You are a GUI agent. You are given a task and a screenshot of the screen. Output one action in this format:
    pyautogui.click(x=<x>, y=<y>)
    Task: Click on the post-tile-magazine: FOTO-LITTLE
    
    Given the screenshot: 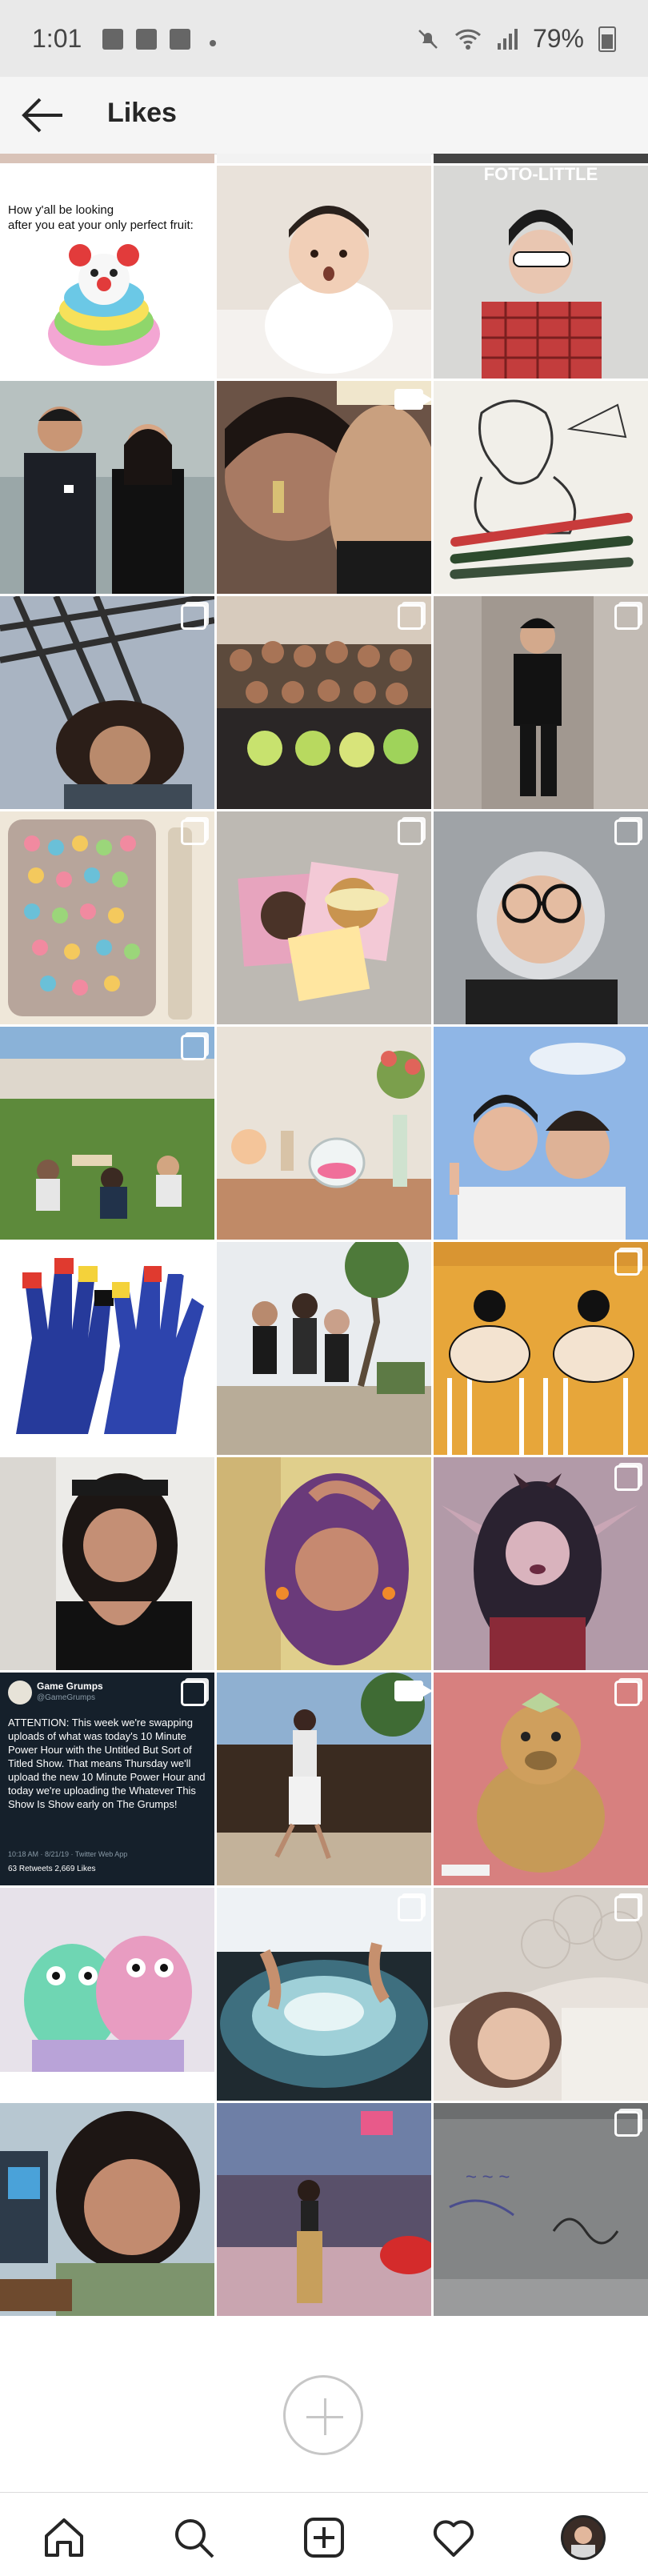 What is the action you would take?
    pyautogui.click(x=541, y=272)
    